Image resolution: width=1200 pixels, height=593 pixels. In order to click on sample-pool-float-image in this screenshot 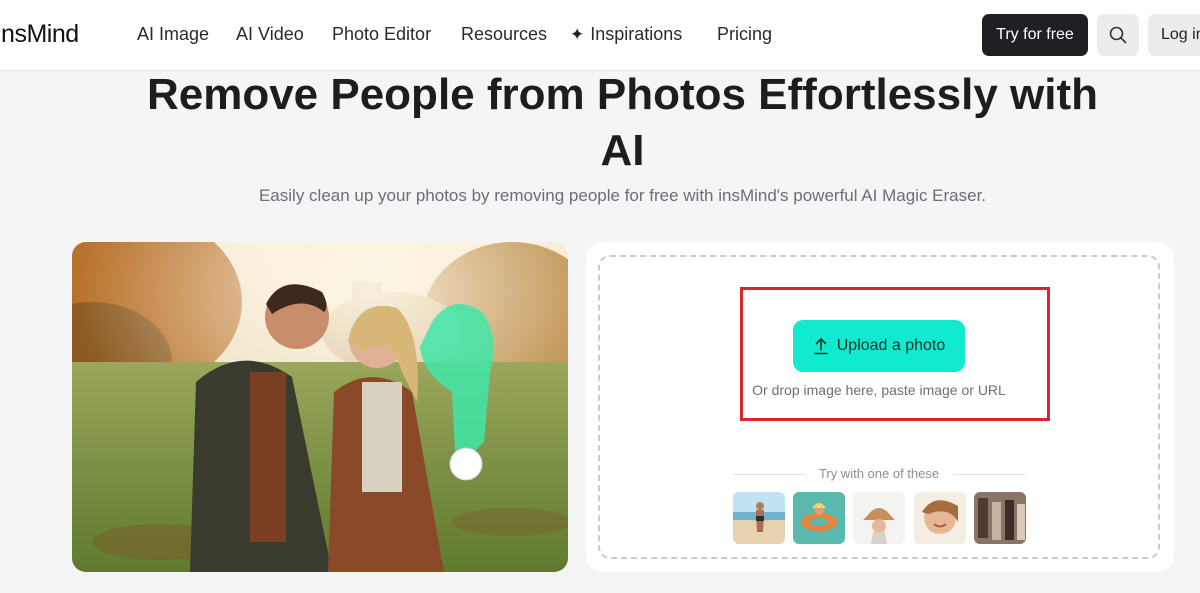, I will do `click(819, 518)`.